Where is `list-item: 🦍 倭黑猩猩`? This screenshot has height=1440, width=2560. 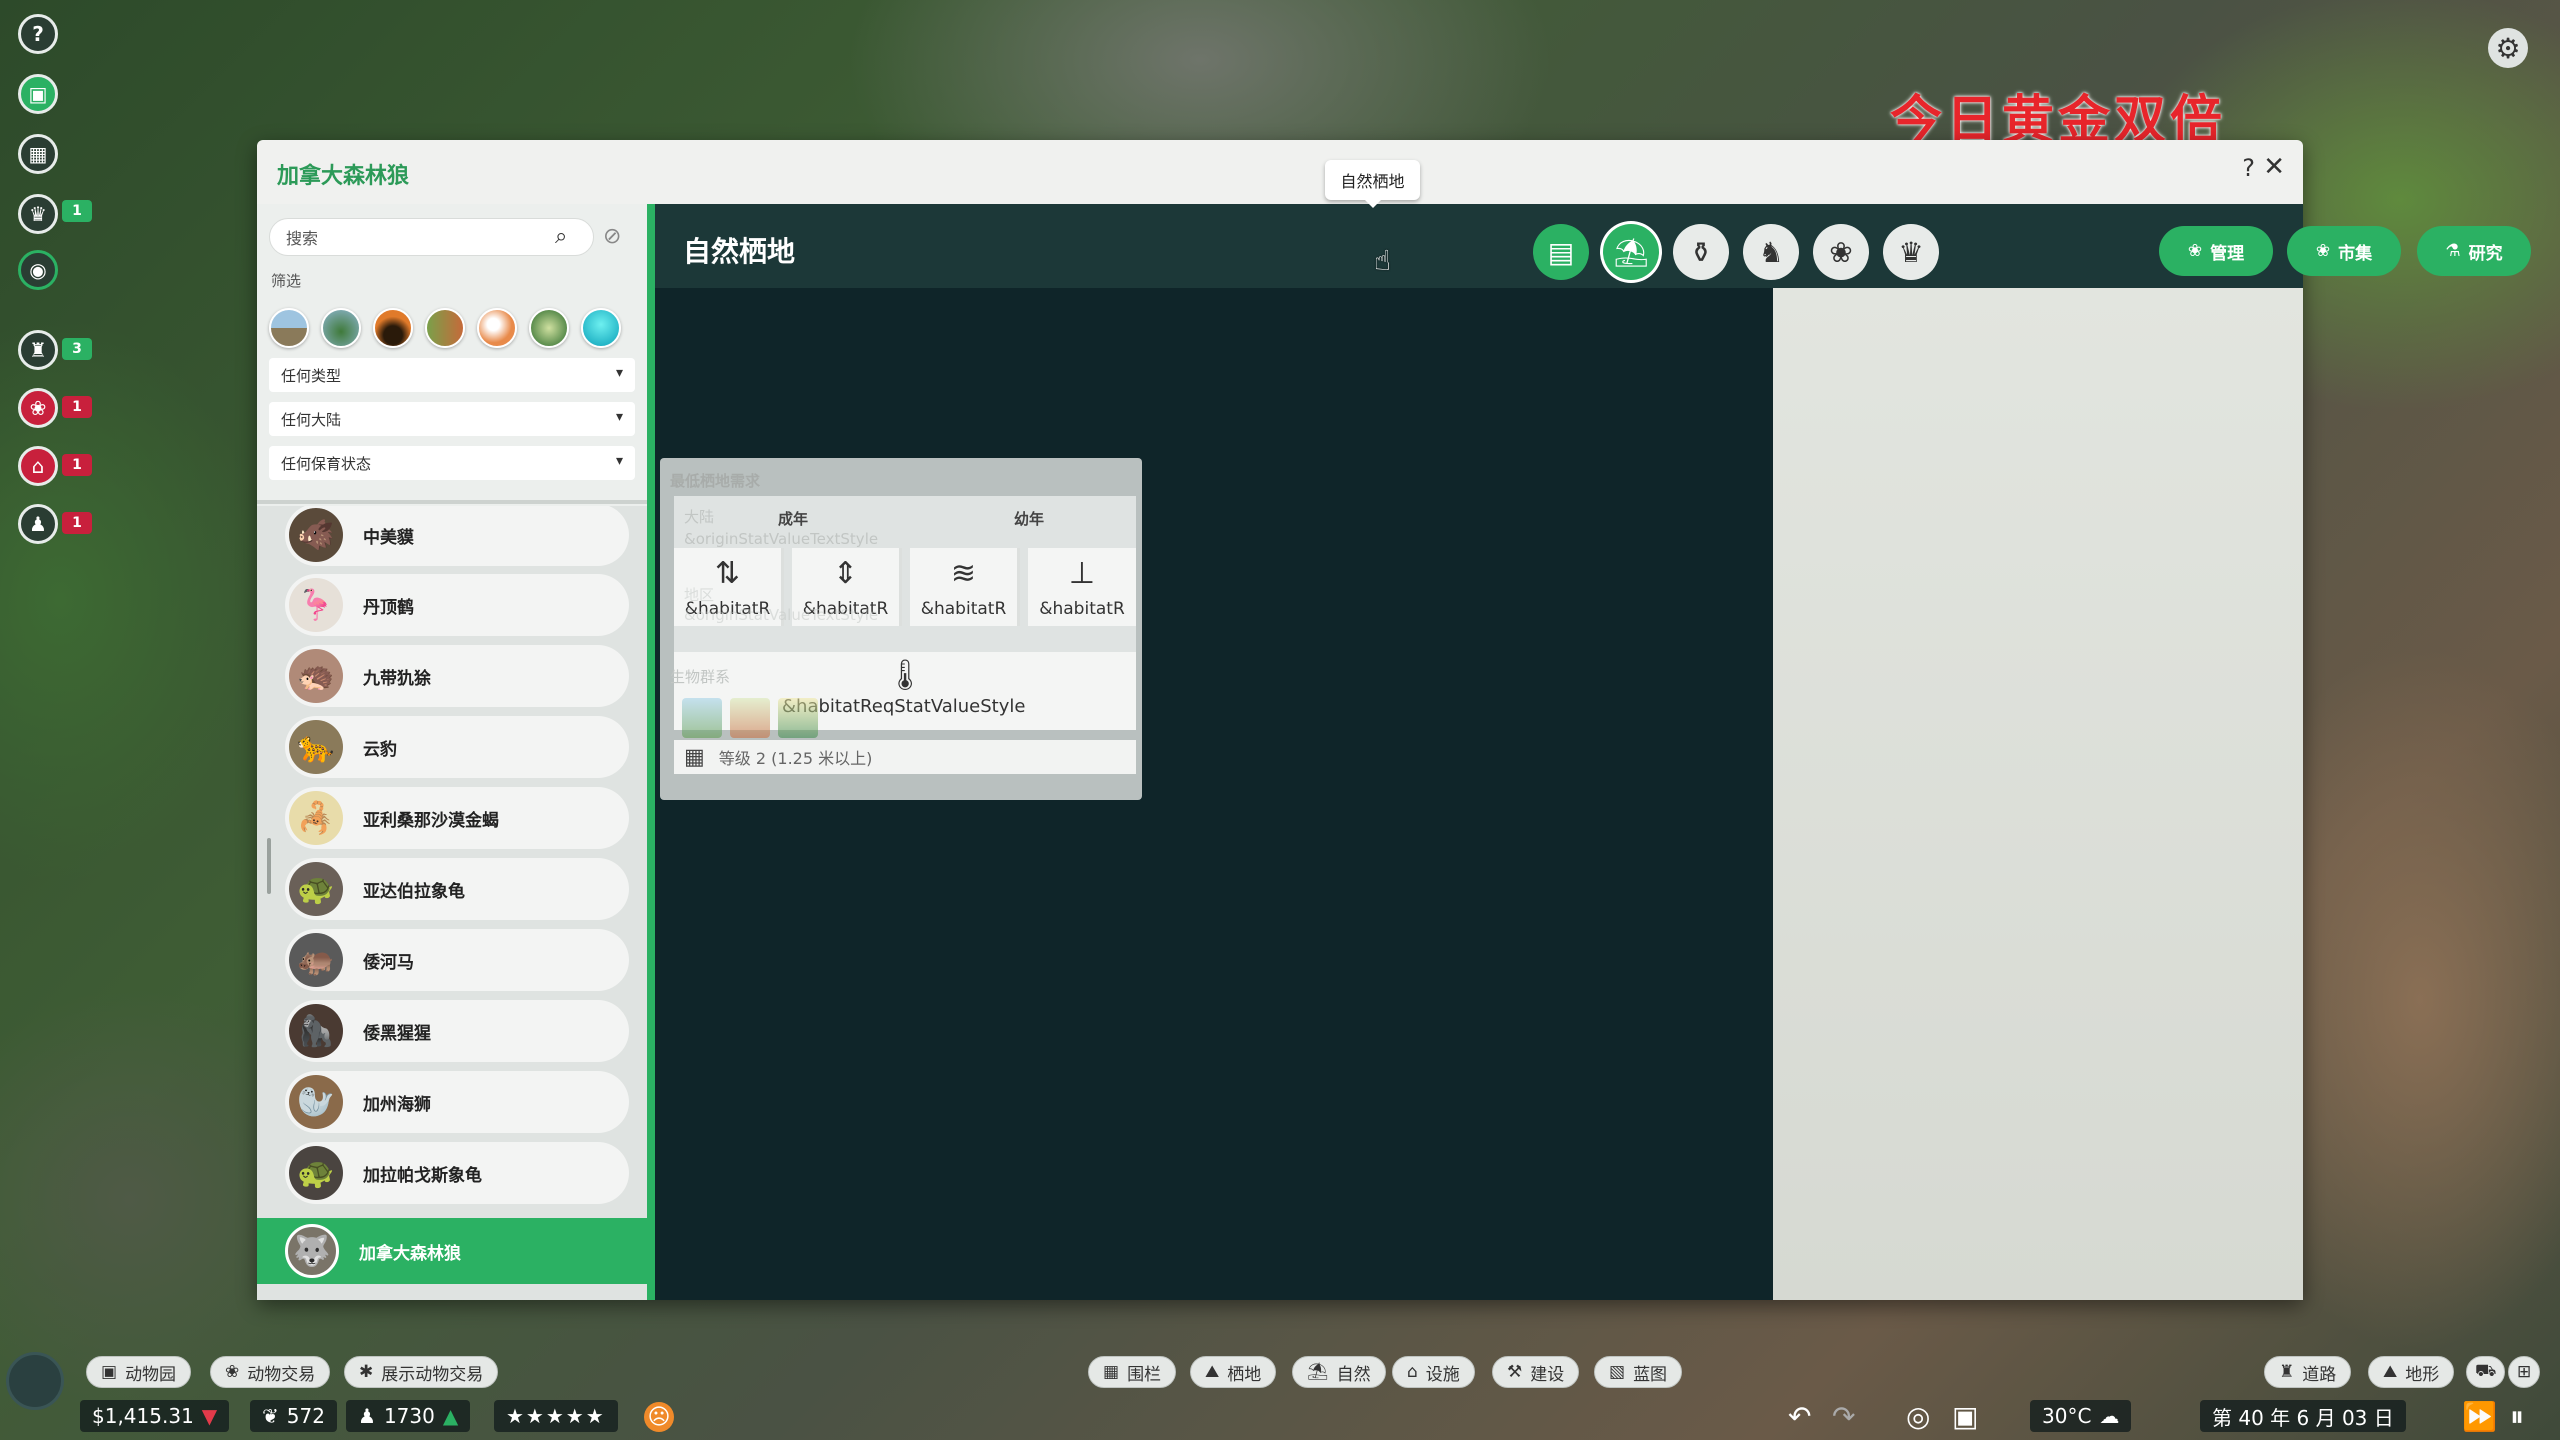 list-item: 🦍 倭黑猩猩 is located at coordinates (457, 1031).